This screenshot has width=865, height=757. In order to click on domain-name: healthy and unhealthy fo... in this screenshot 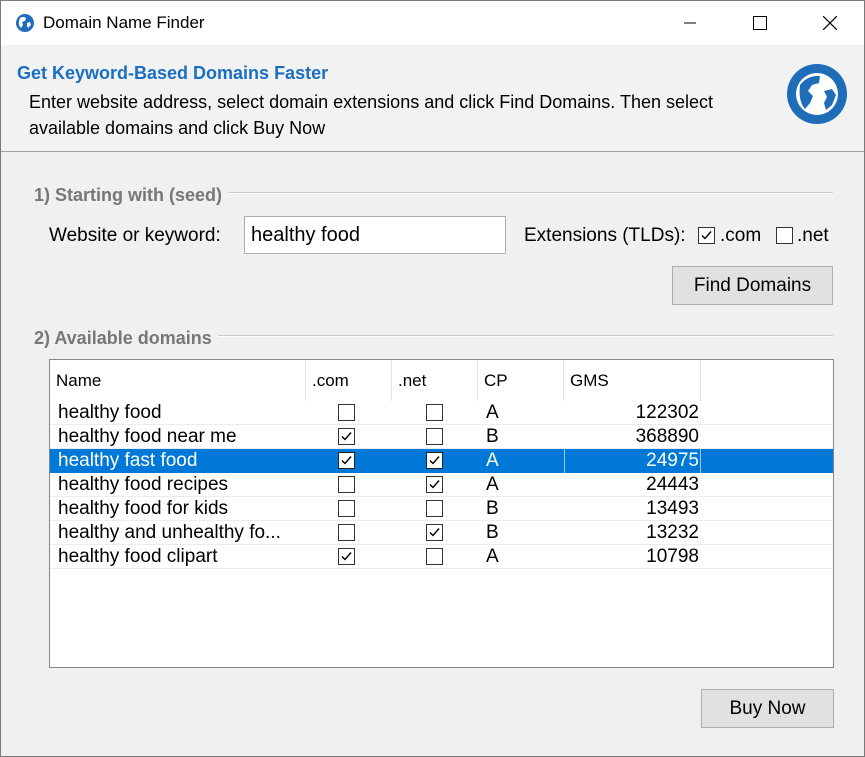, I will do `click(169, 532)`.